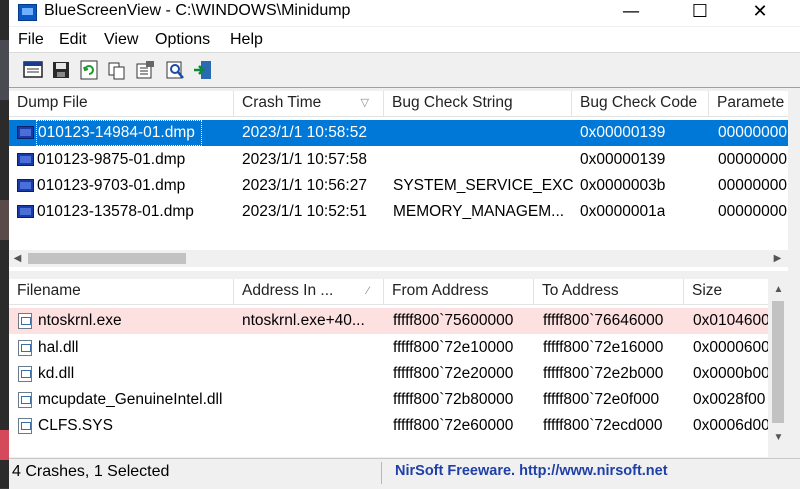 This screenshot has height=489, width=800. I want to click on size: 0x0000600, so click(730, 347).